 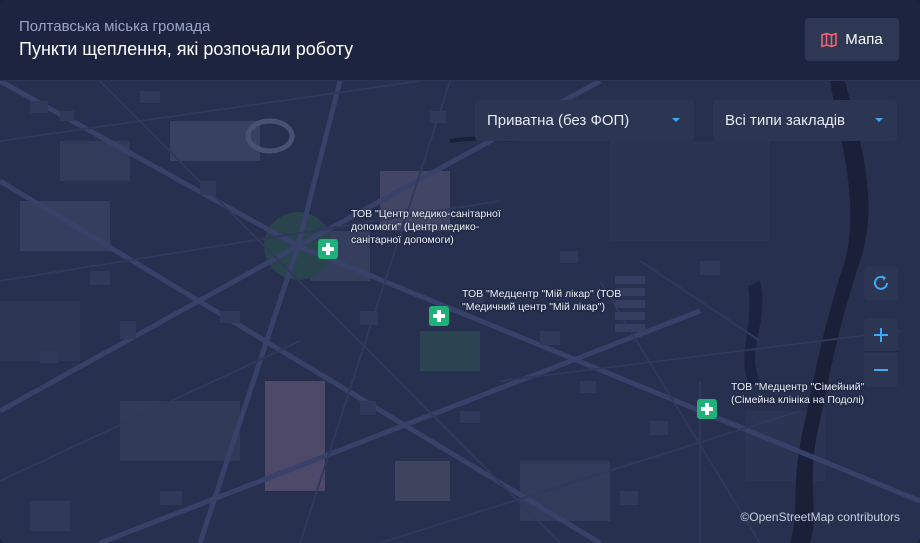 I want to click on widget-title: Пункти щеплення, які розпочали роботу, so click(x=186, y=49).